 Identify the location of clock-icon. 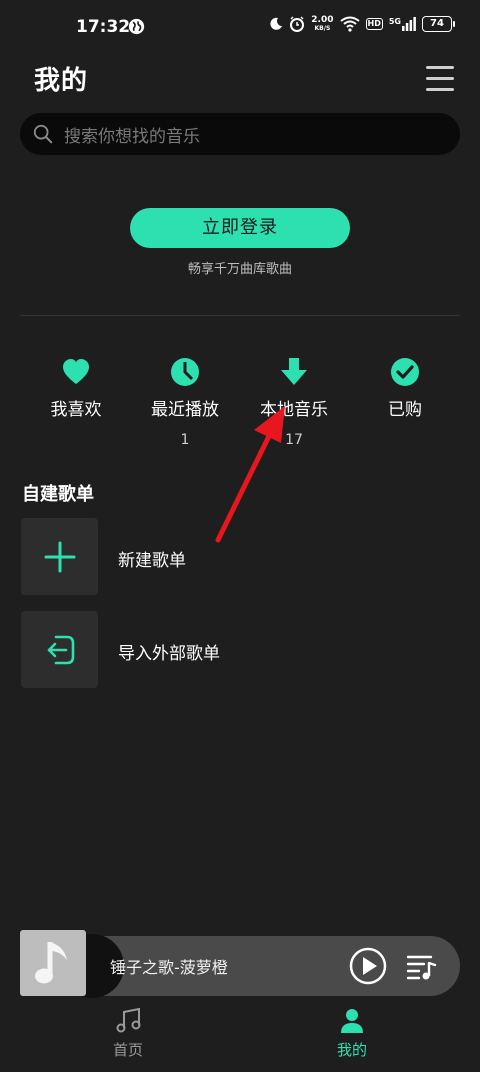
(185, 372).